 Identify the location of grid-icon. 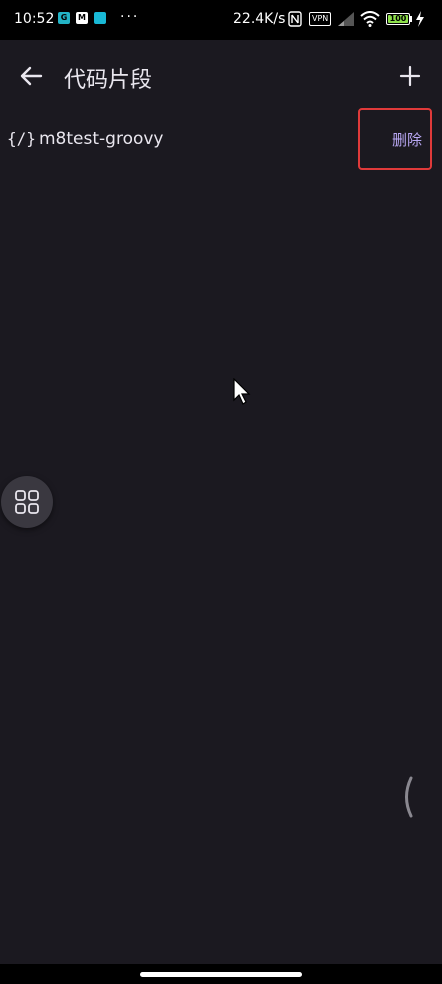
(27, 502).